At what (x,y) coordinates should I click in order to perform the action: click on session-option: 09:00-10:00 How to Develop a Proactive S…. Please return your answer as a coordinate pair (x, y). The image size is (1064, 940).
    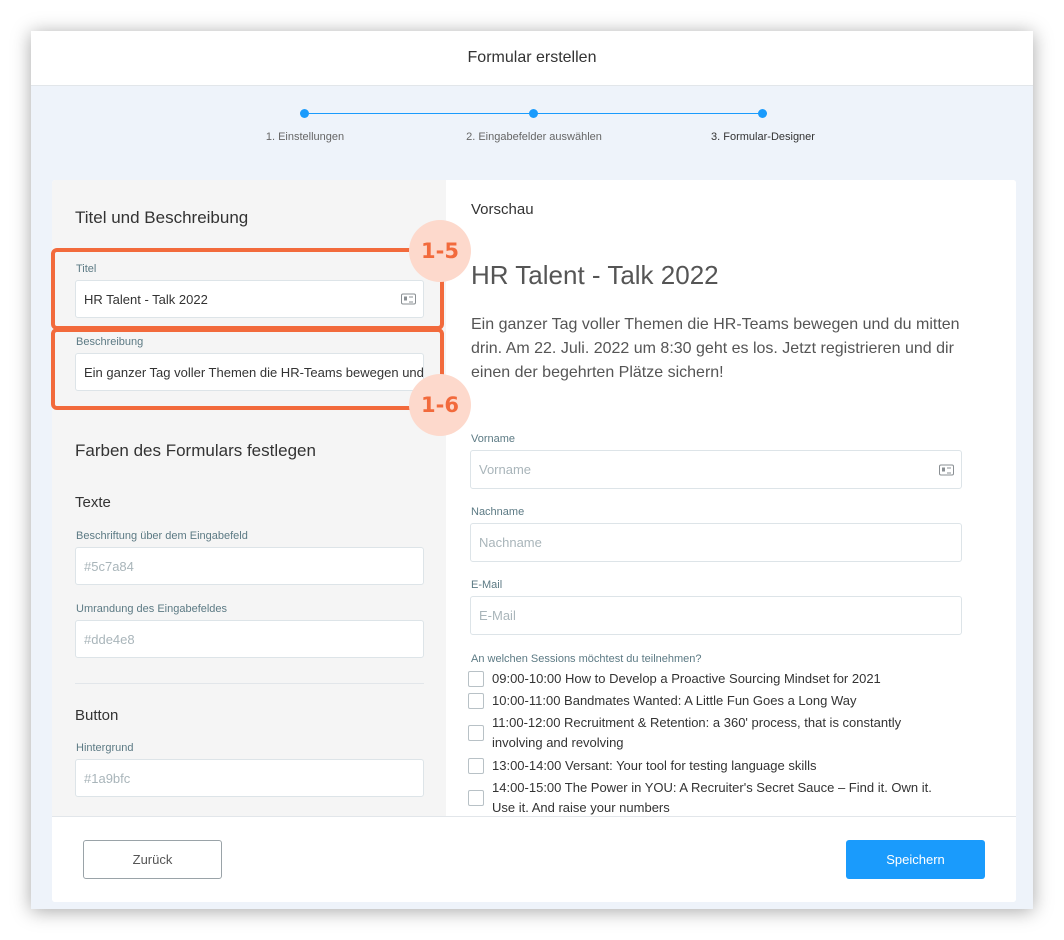
    Looking at the image, I should click on (708, 679).